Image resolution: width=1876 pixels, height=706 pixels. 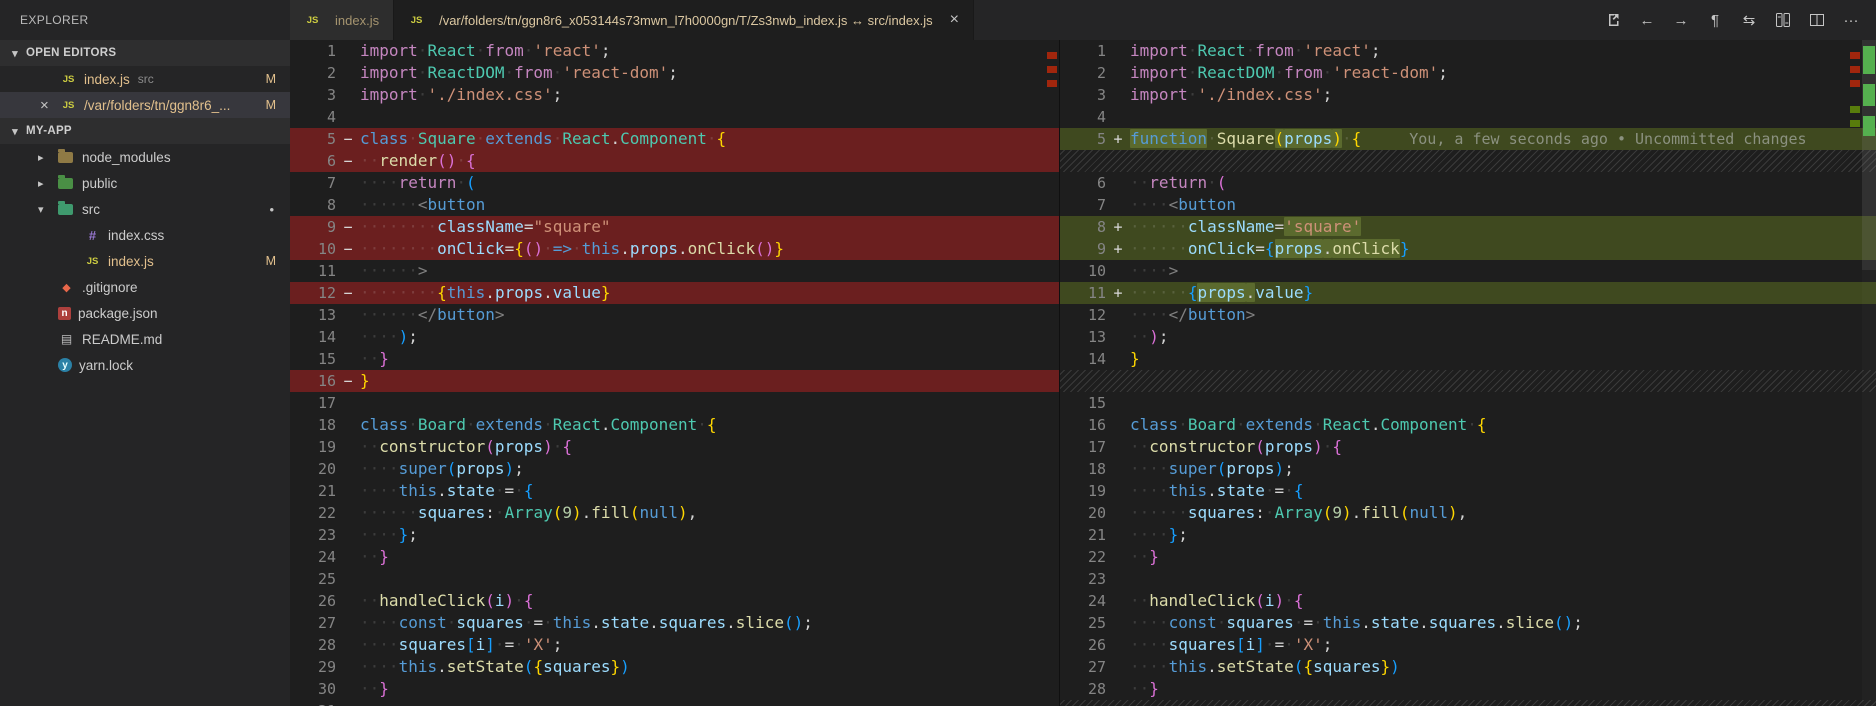 I want to click on original-code-line: 6− ··render()·{, so click(x=674, y=161).